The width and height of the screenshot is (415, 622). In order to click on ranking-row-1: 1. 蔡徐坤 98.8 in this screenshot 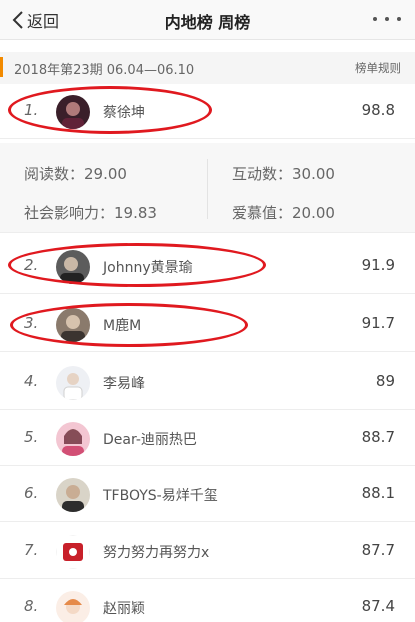, I will do `click(207, 111)`.